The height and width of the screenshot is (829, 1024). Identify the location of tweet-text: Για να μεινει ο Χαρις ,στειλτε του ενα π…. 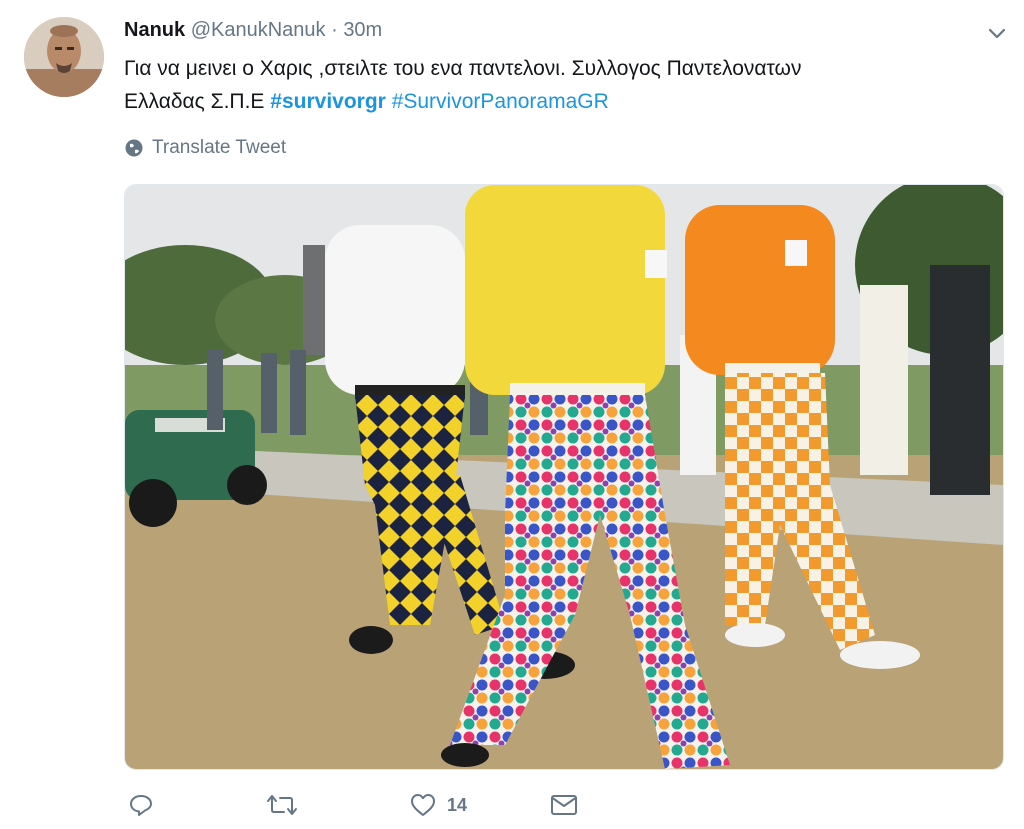
(554, 85).